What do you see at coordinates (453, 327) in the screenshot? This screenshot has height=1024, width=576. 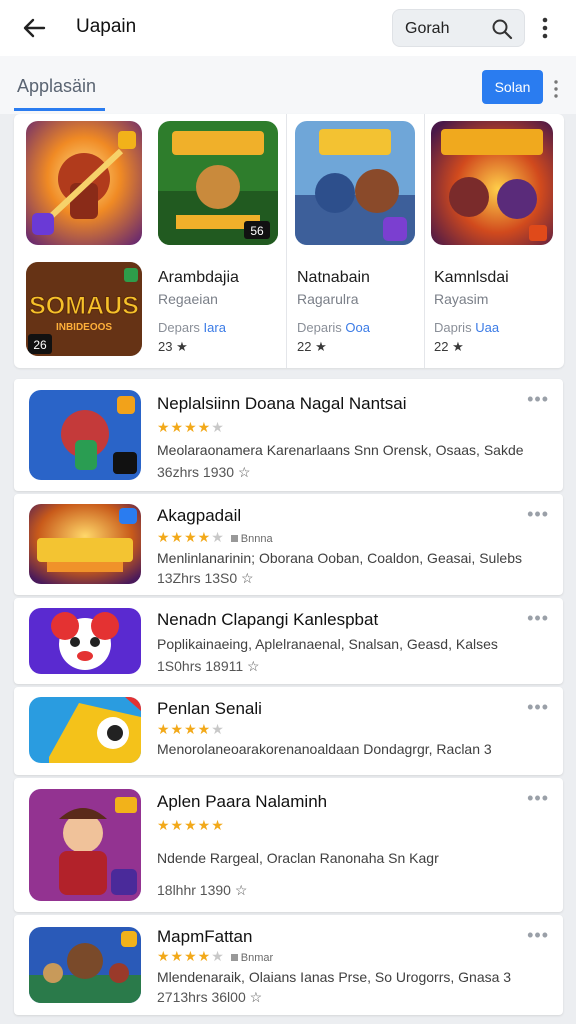 I see `dev-prefix: Dapris` at bounding box center [453, 327].